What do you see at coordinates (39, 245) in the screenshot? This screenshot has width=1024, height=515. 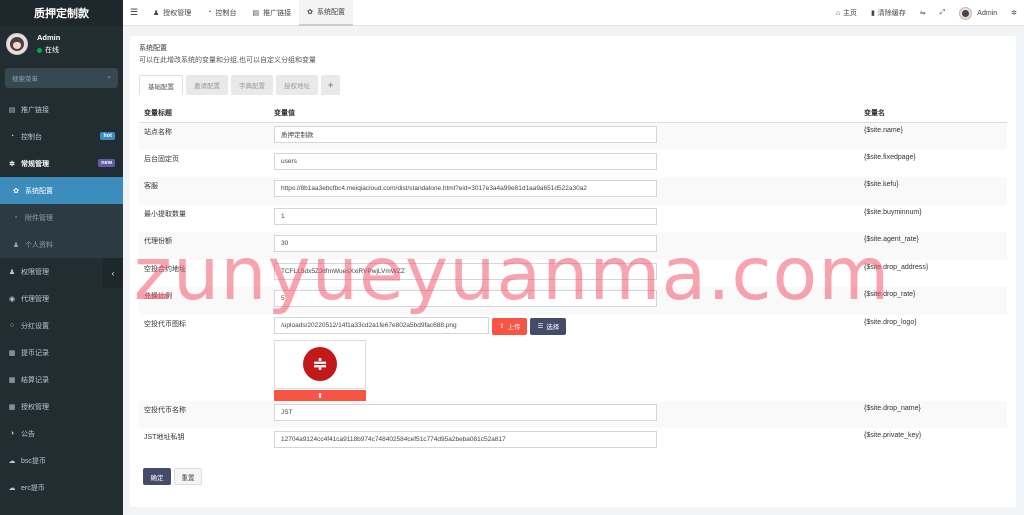 I see `sidebar-item-label: 个人资料` at bounding box center [39, 245].